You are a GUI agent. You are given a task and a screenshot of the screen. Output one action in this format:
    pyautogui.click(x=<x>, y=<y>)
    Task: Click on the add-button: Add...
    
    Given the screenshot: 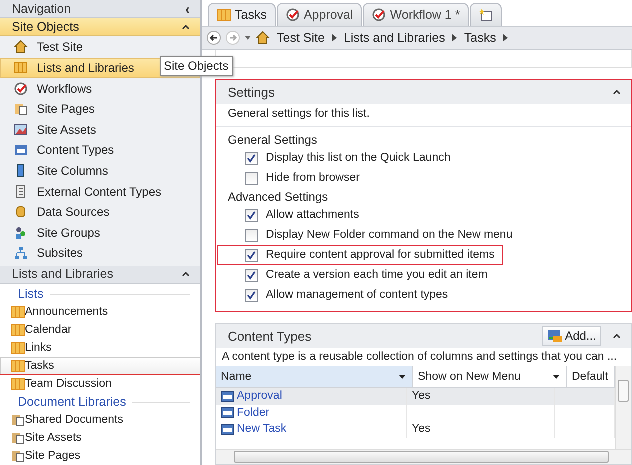 What is the action you would take?
    pyautogui.click(x=572, y=336)
    